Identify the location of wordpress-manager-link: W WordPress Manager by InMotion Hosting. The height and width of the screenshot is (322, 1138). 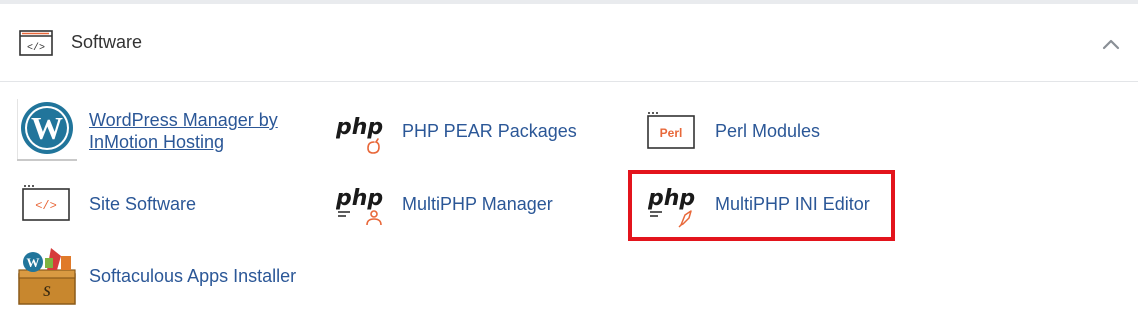
(162, 130).